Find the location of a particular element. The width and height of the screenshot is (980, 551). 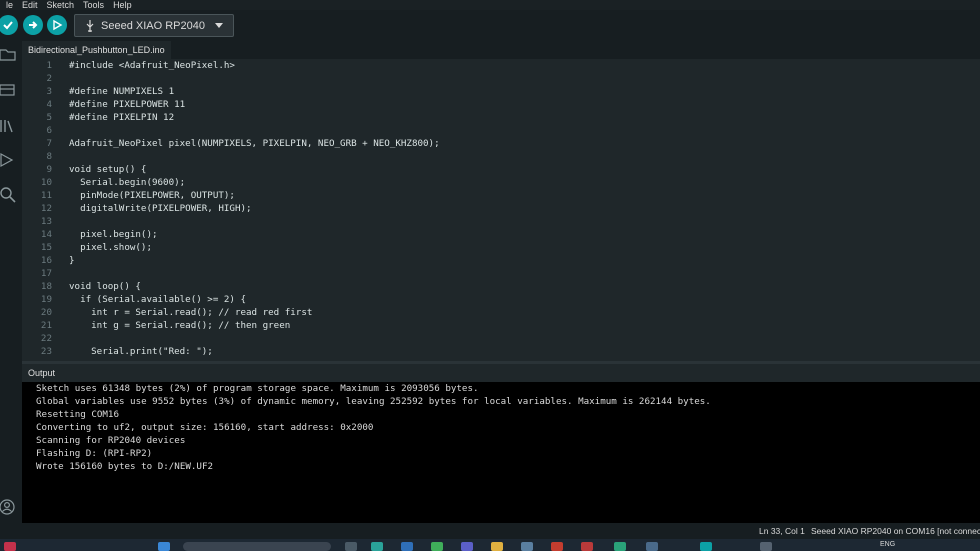

board-name: Seeed XIAO RP2040 is located at coordinates (153, 25).